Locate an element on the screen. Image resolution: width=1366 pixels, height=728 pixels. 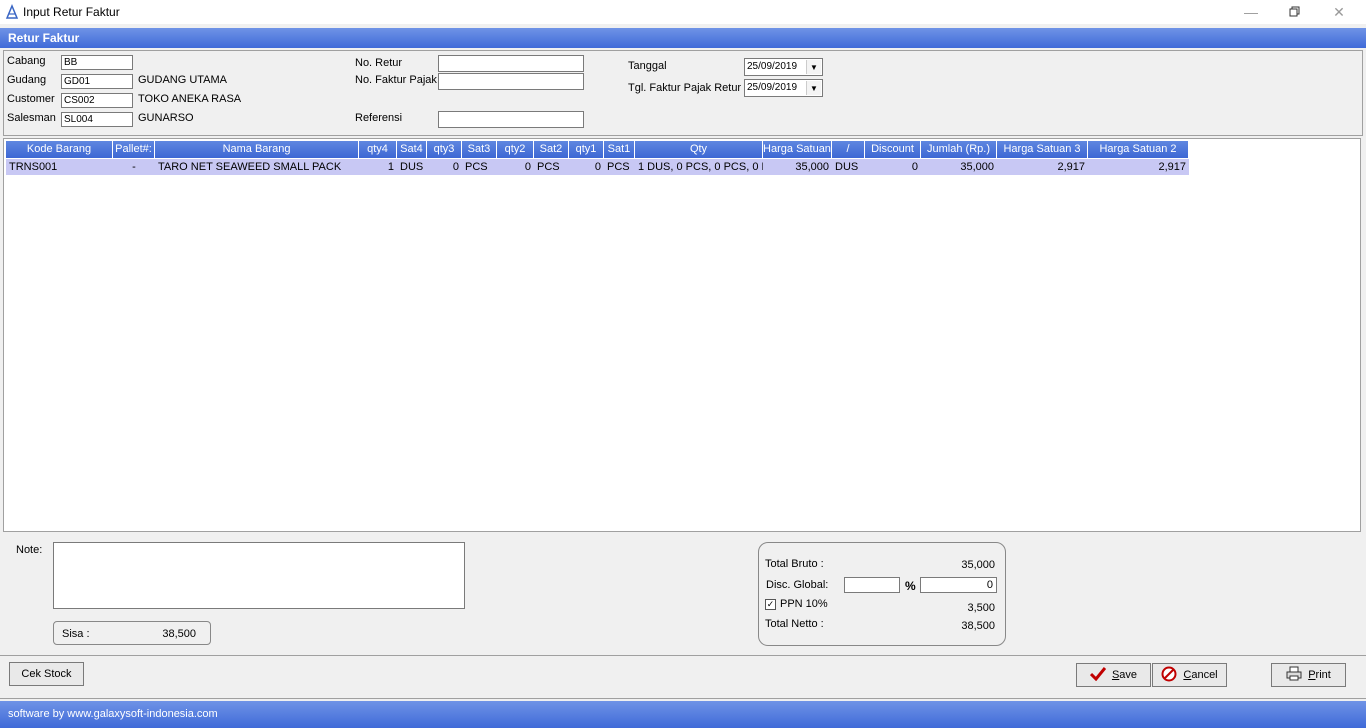
print-button: Print is located at coordinates (1308, 675).